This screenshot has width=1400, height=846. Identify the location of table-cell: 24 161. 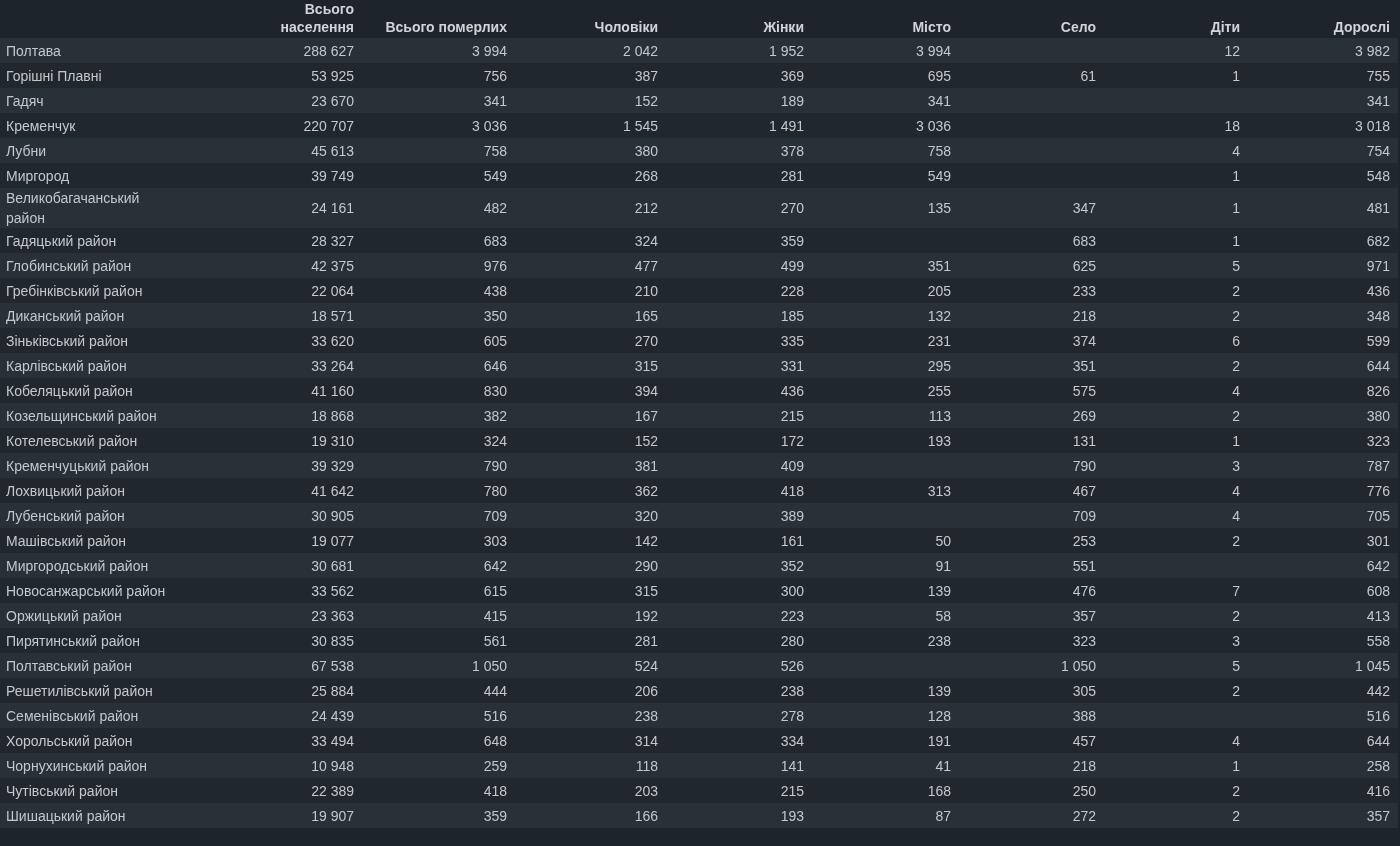
(332, 208).